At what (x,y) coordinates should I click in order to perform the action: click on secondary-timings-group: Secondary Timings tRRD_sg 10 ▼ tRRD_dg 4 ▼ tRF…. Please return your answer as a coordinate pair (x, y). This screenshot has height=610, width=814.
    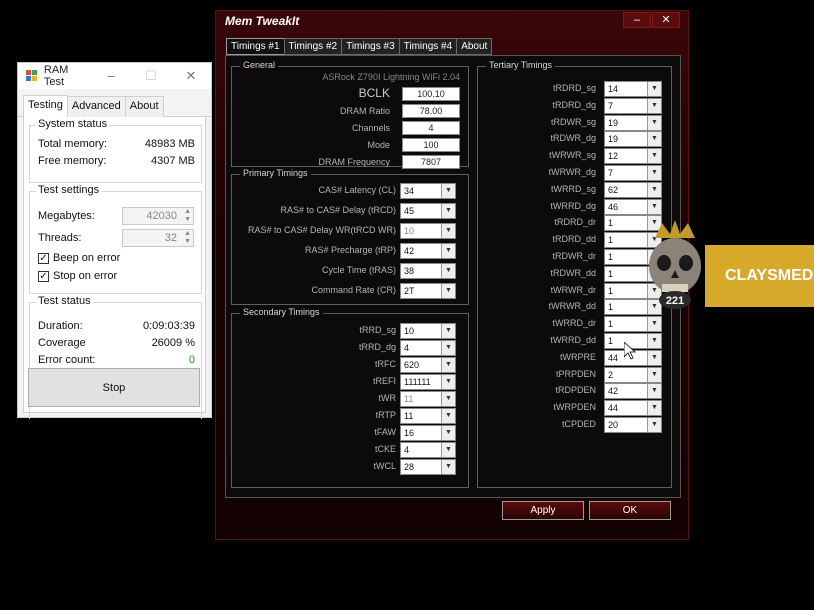
    Looking at the image, I should click on (350, 397).